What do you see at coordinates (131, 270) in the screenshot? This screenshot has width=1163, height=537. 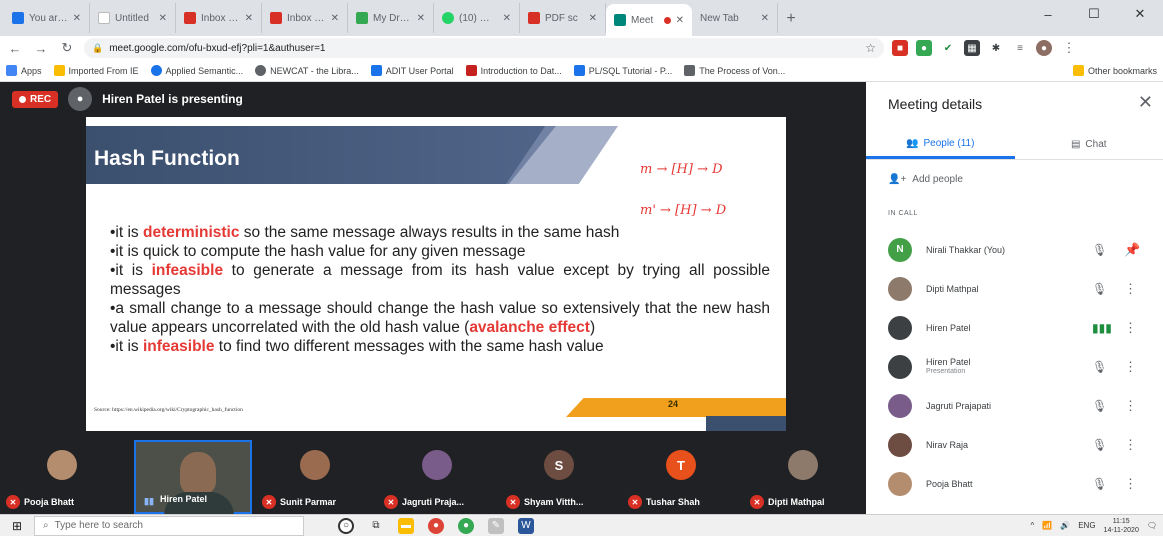 I see `bullet-text: •it is` at bounding box center [131, 270].